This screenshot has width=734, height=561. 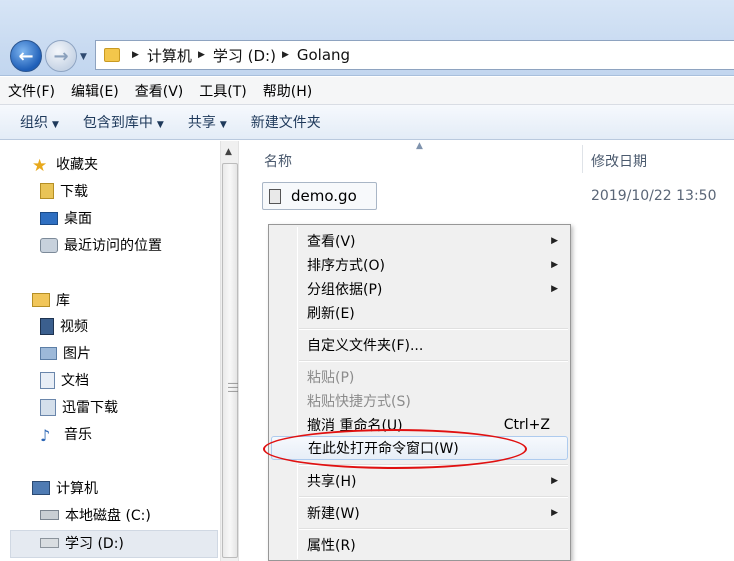 I want to click on menu-tools: 工具(T), so click(x=222, y=91).